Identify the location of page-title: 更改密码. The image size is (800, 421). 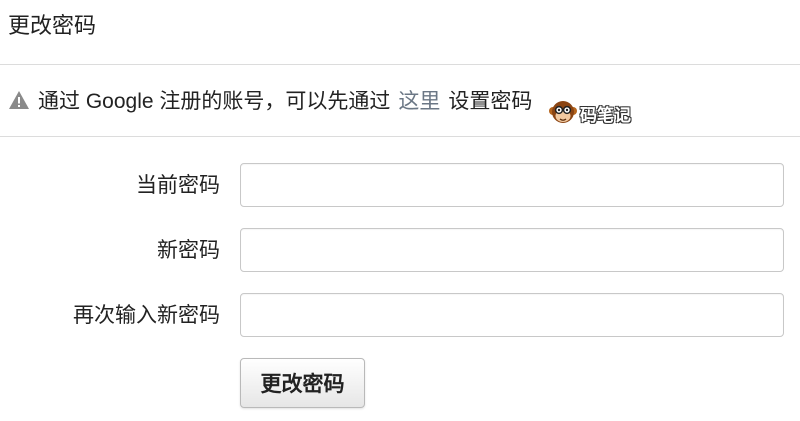
(52, 25).